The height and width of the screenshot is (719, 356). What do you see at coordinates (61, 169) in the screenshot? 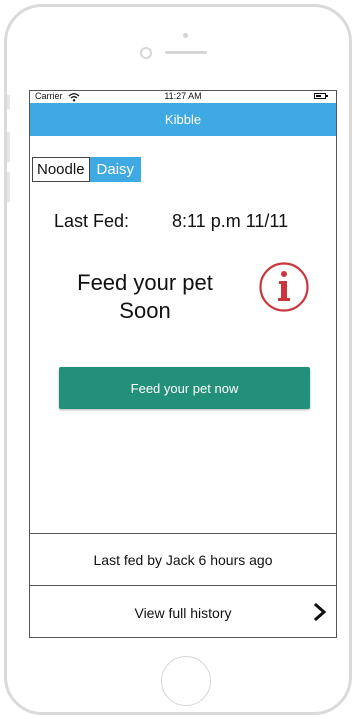
I see `tab-noodle: Noodle` at bounding box center [61, 169].